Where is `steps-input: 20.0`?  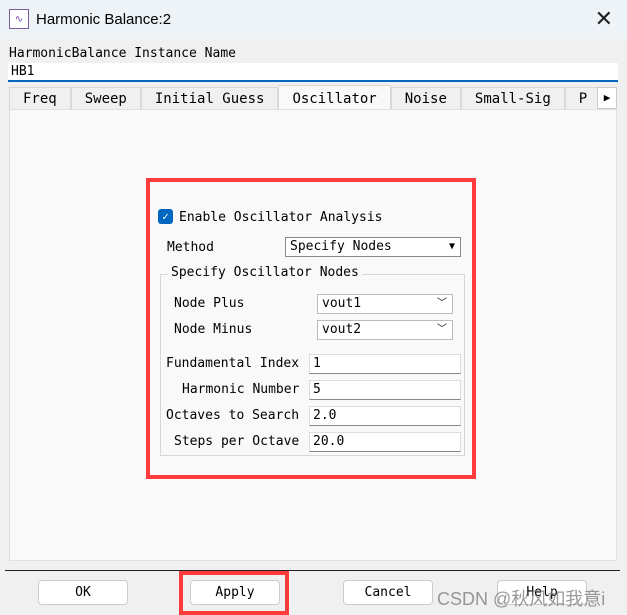
steps-input: 20.0 is located at coordinates (385, 442).